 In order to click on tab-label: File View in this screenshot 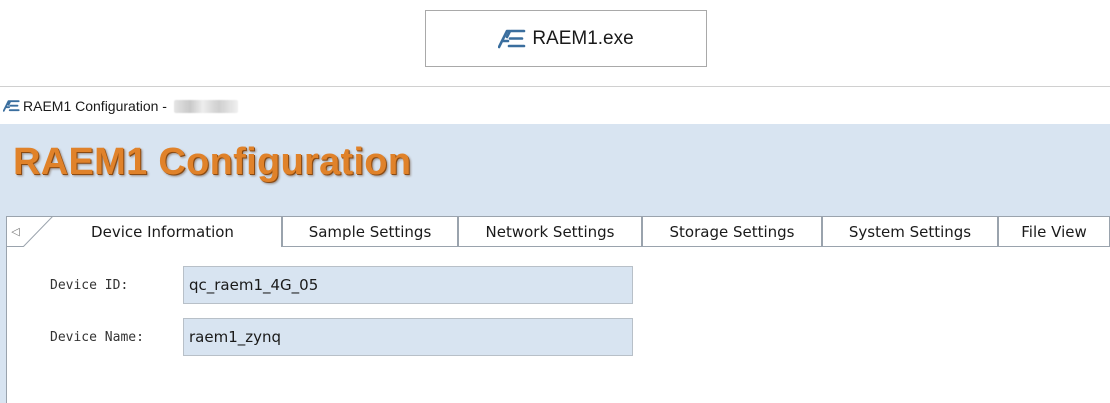, I will do `click(1054, 231)`.